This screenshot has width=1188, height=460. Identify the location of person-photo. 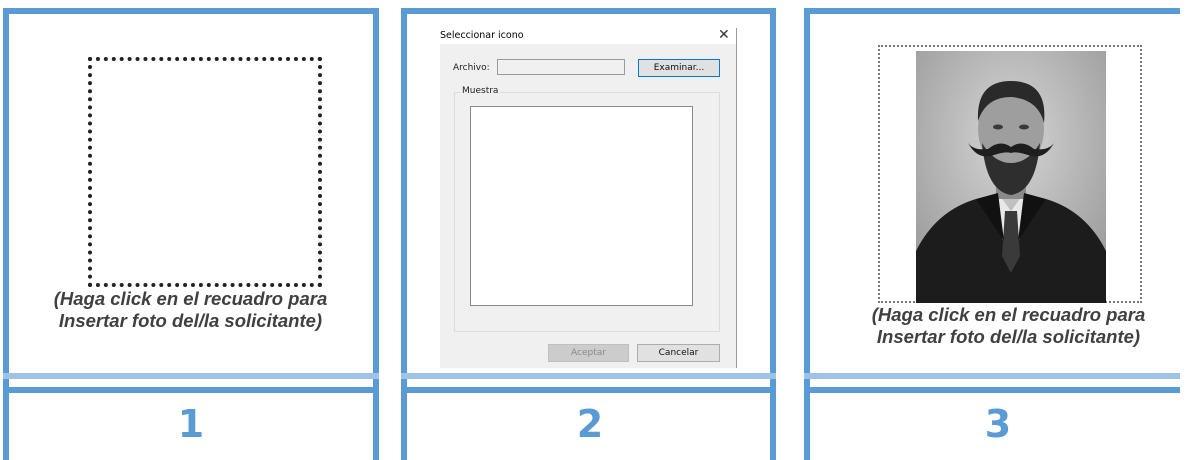
(1011, 177).